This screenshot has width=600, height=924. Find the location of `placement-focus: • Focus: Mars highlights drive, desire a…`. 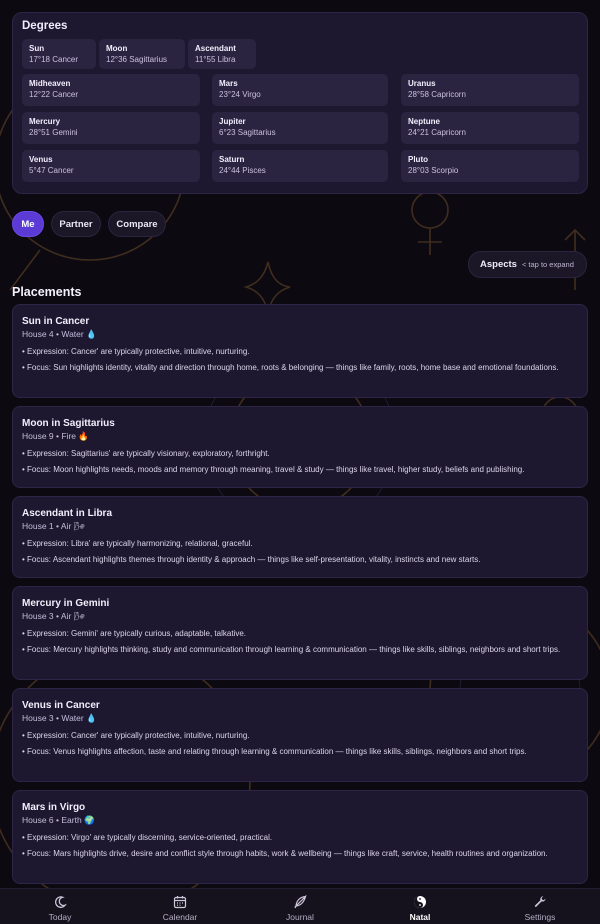

placement-focus: • Focus: Mars highlights drive, desire a… is located at coordinates (285, 853).